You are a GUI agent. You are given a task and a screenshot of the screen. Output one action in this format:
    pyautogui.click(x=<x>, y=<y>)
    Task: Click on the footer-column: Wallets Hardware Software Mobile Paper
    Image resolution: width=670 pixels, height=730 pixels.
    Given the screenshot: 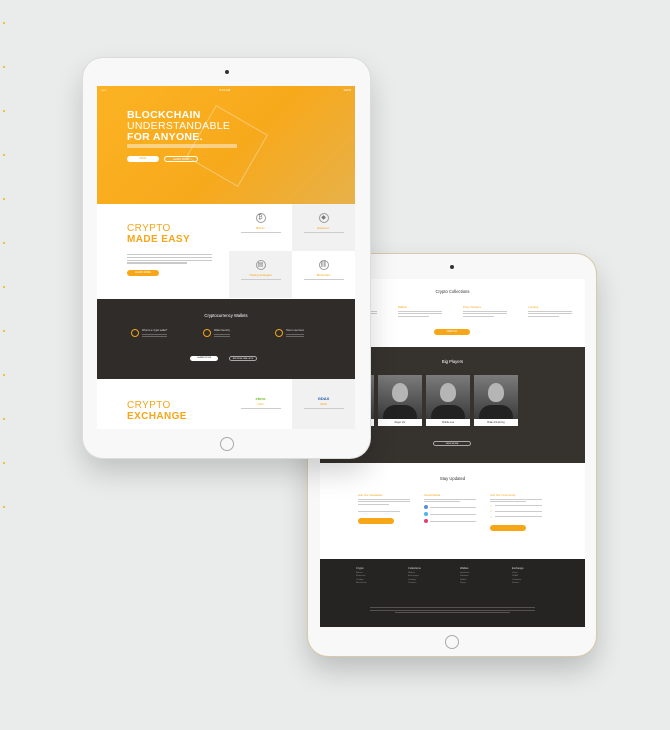 What is the action you would take?
    pyautogui.click(x=465, y=576)
    